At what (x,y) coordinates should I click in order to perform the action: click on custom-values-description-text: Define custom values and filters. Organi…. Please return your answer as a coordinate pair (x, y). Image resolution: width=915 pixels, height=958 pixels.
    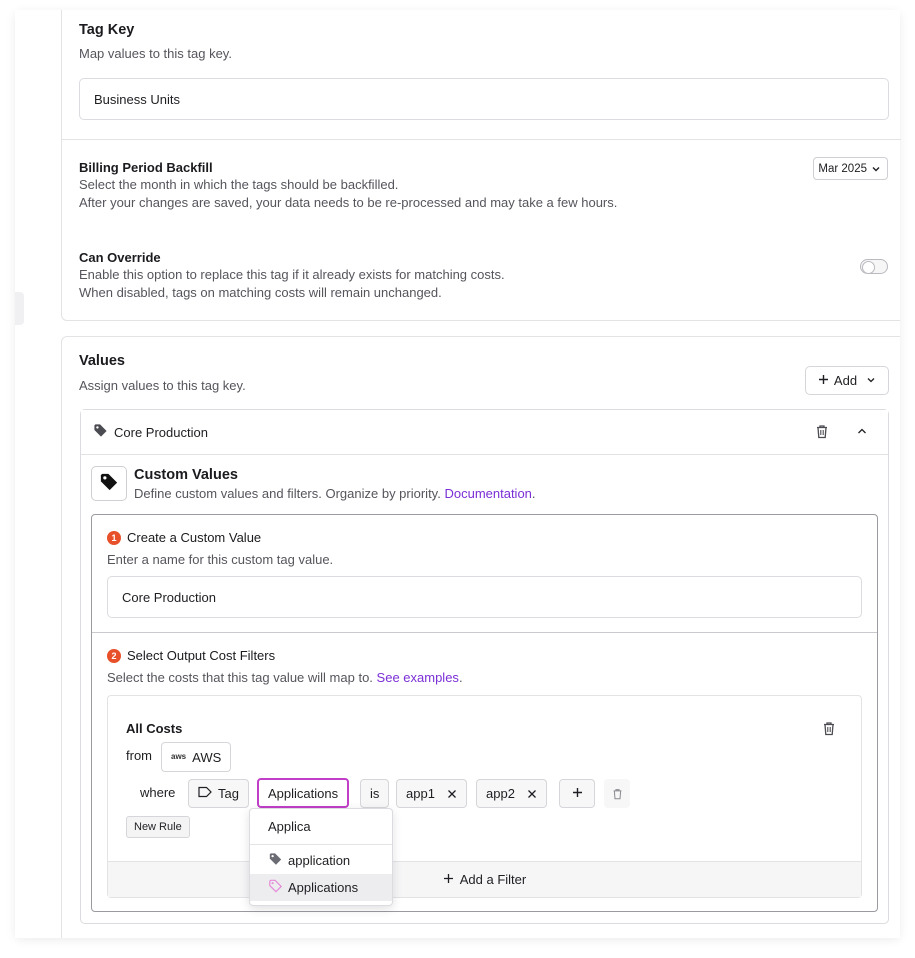
    Looking at the image, I should click on (287, 493).